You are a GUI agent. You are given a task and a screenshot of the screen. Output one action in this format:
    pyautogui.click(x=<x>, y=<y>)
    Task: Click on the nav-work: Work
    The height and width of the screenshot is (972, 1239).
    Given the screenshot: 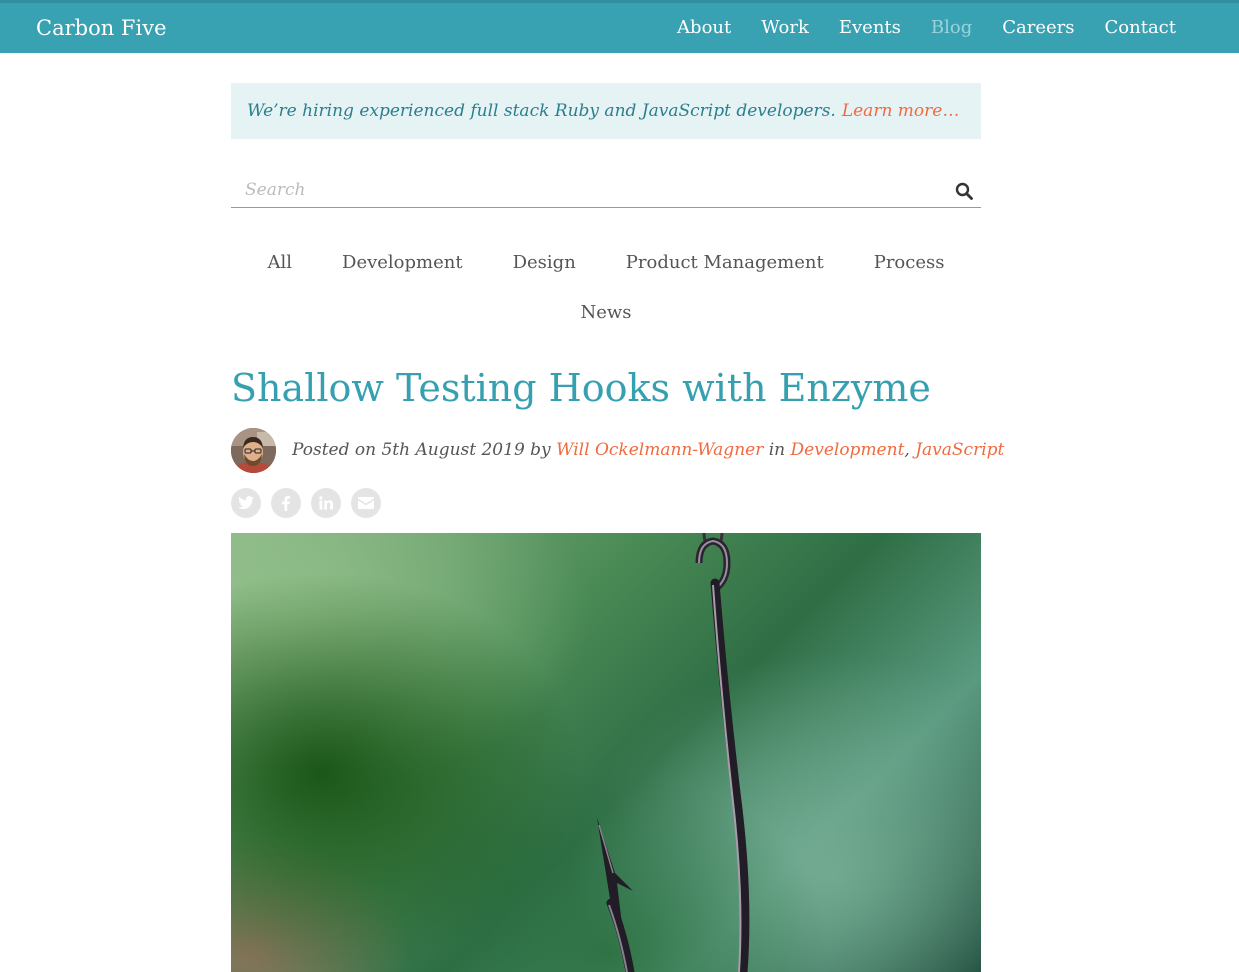 What is the action you would take?
    pyautogui.click(x=785, y=28)
    